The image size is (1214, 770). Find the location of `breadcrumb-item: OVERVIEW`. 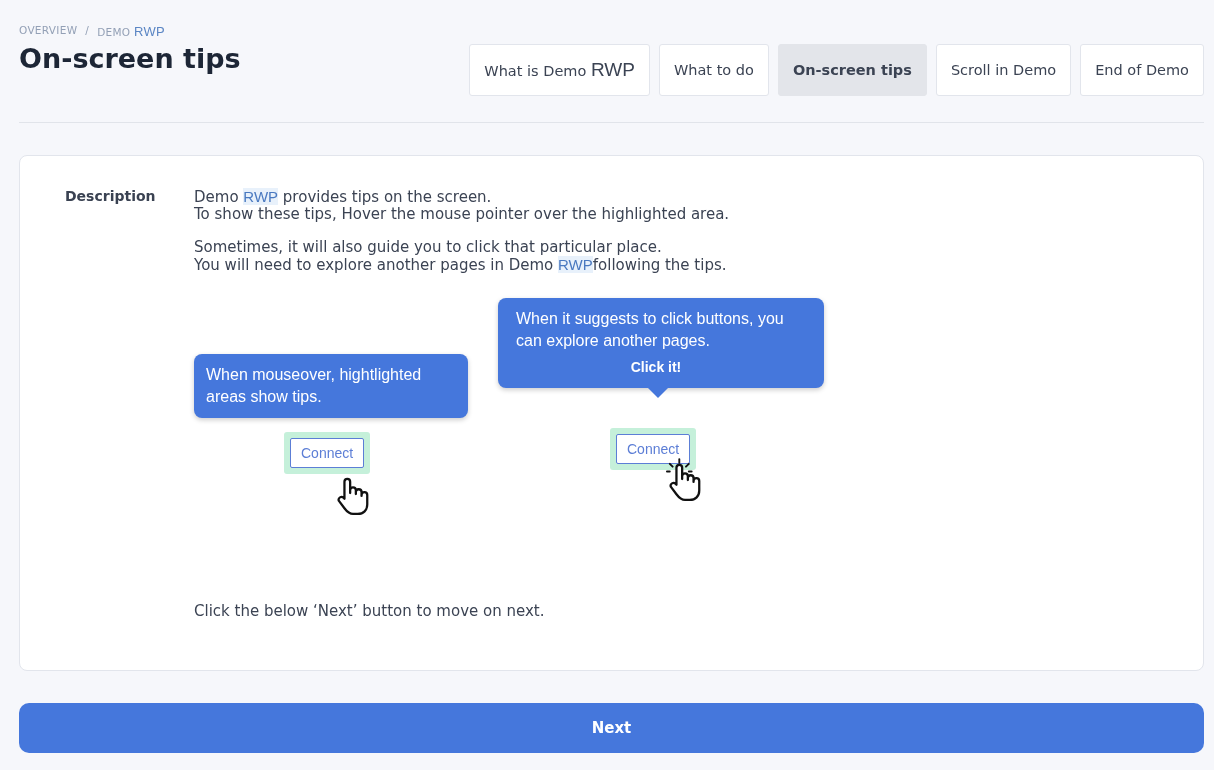

breadcrumb-item: OVERVIEW is located at coordinates (48, 31).